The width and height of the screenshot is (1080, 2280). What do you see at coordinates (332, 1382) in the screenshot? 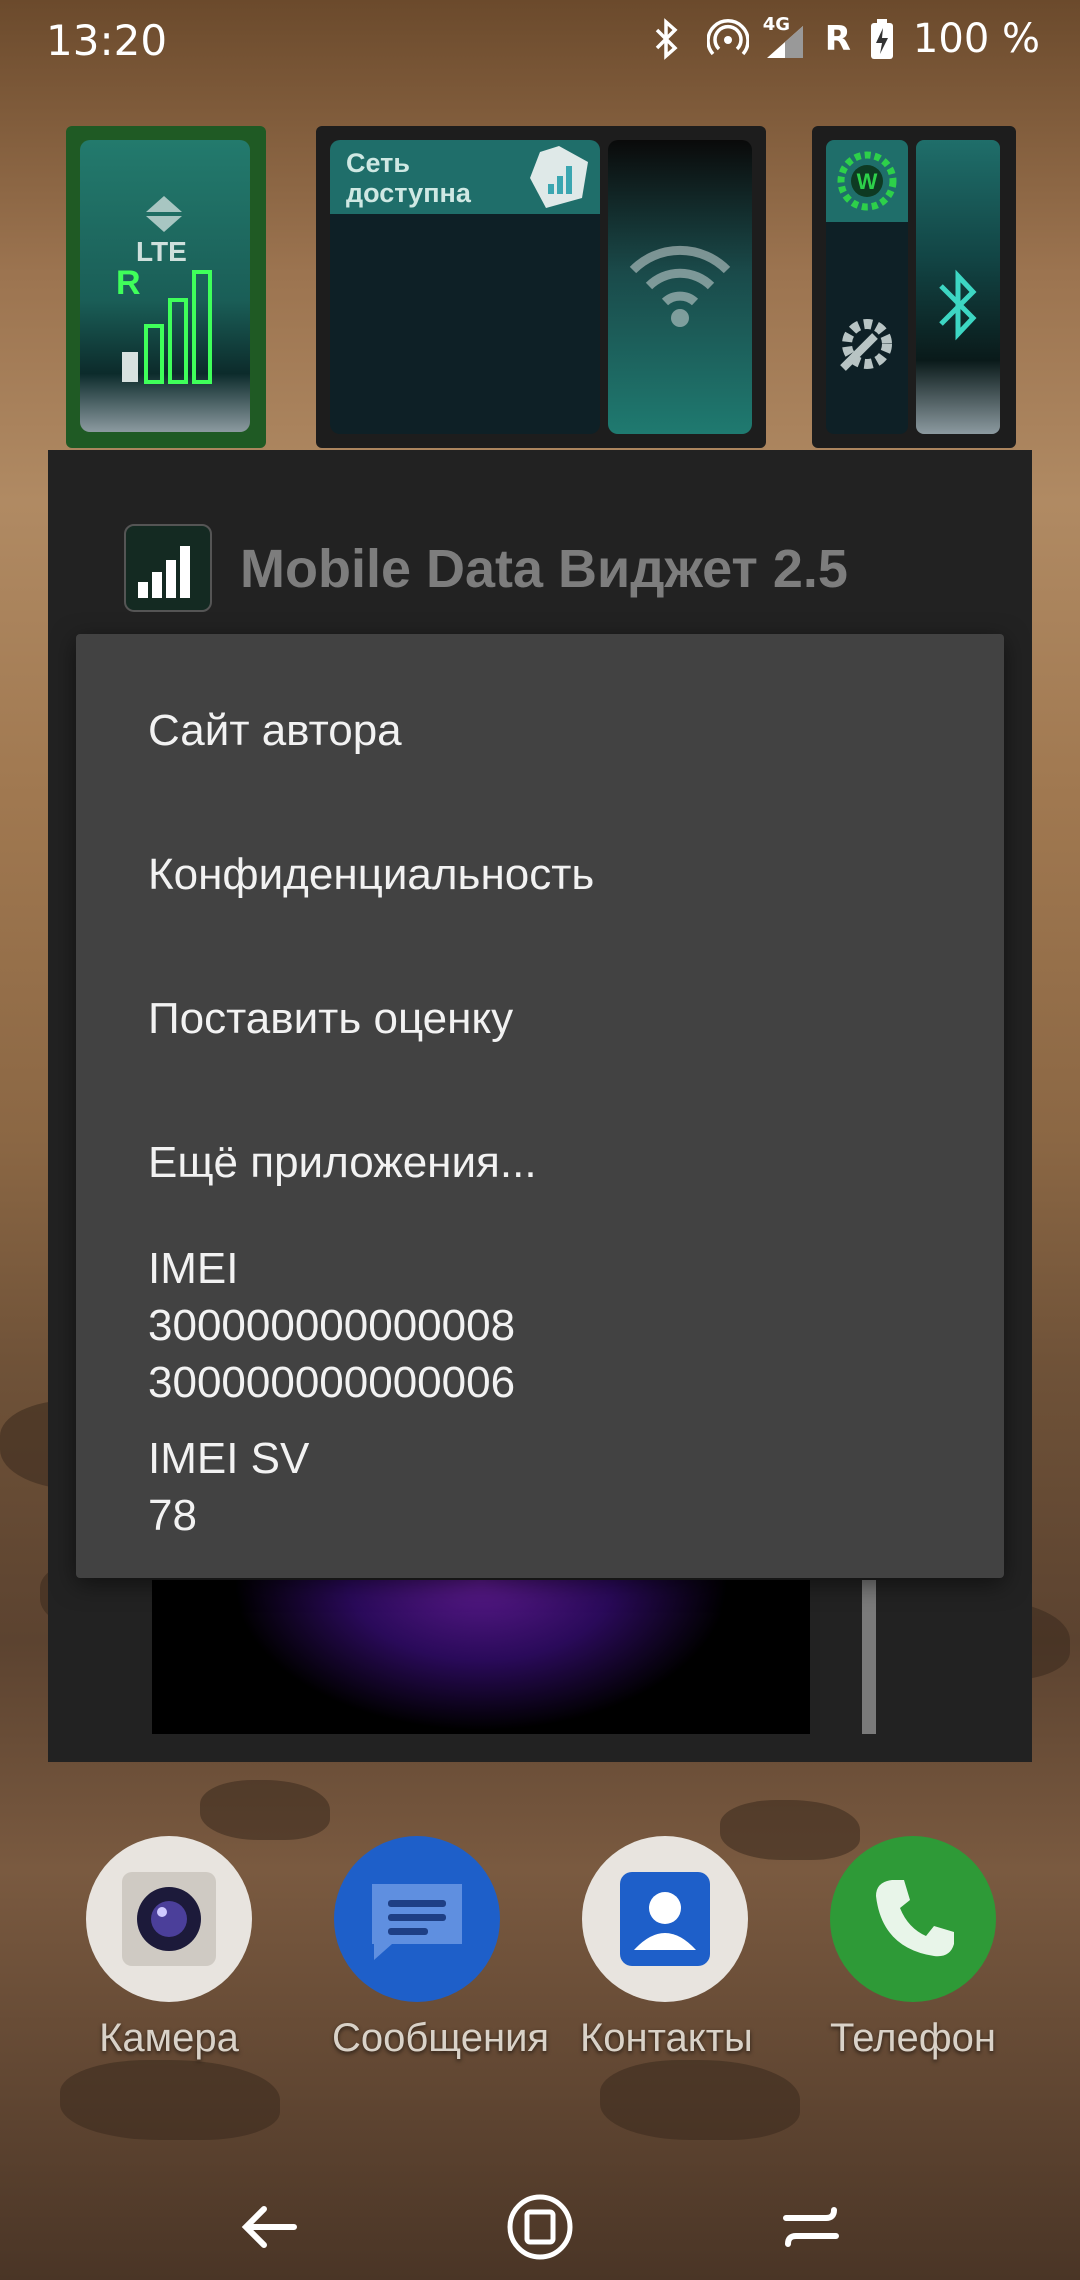
I see `imei-value-2: 300000000000006` at bounding box center [332, 1382].